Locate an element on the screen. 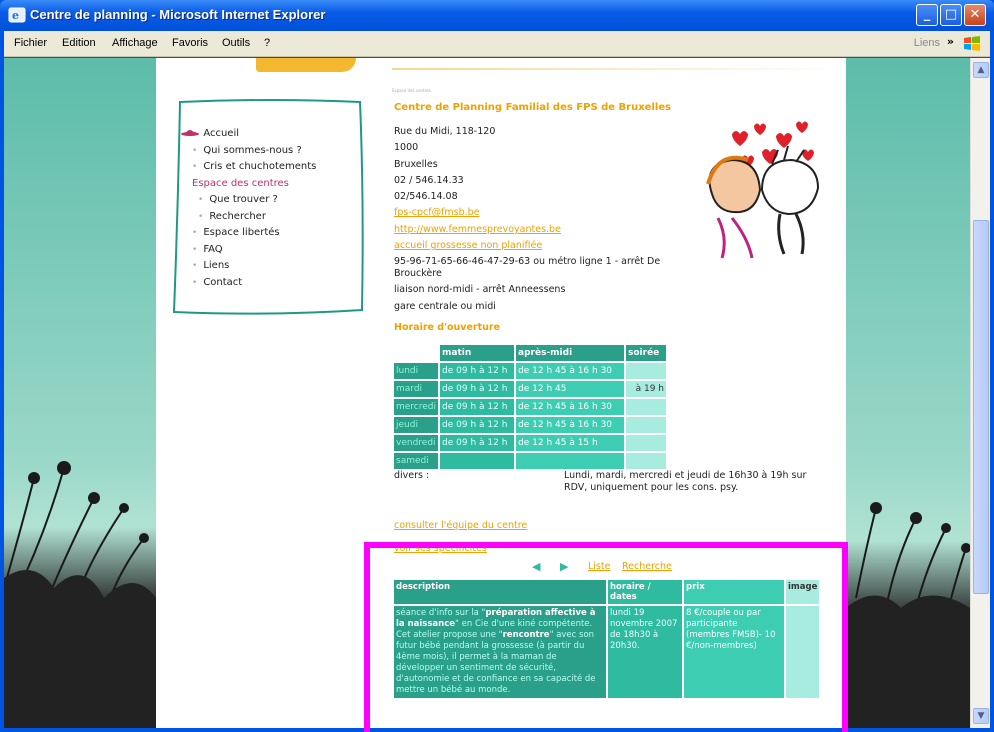 This screenshot has width=994, height=732. hours-row: mardi de 09 h à 12 h de 12 h 45 à 19 h is located at coordinates (530, 389).